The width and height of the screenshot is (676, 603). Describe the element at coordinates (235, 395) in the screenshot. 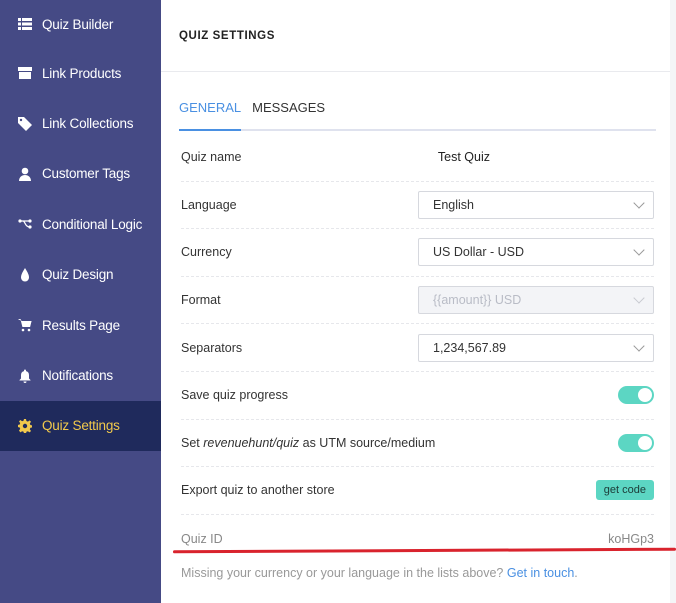

I see `save-progress-label: Save quiz progress` at that location.